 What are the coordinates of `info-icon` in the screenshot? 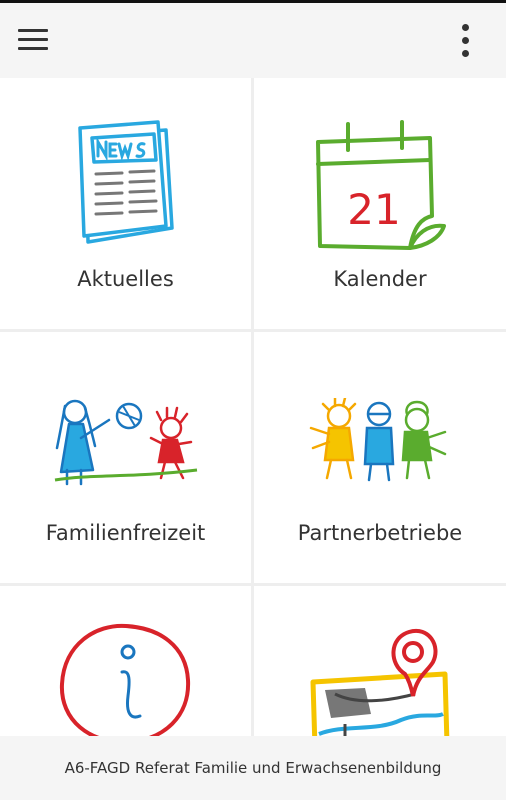 It's located at (124, 679).